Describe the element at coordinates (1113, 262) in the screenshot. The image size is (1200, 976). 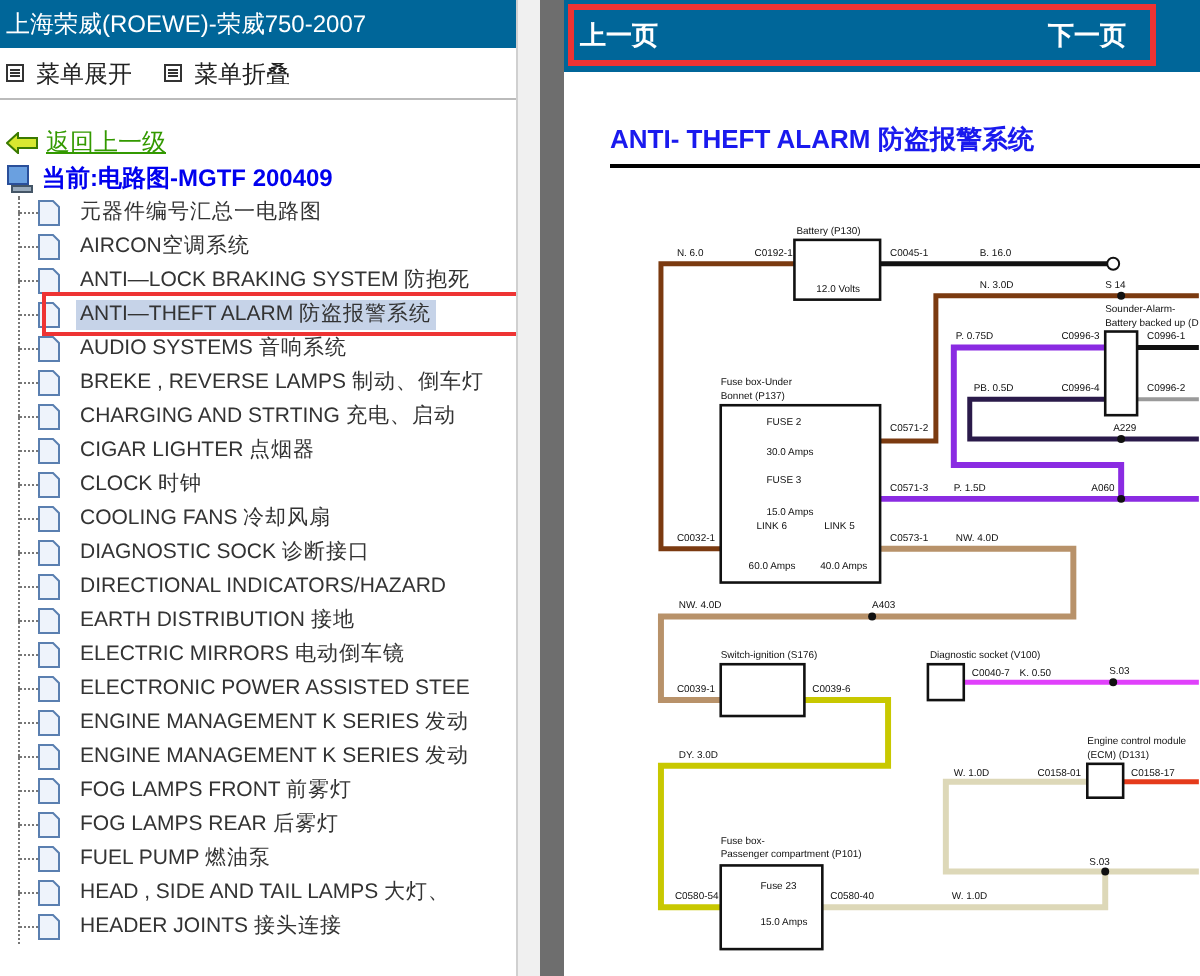
I see `earth-symbol` at that location.